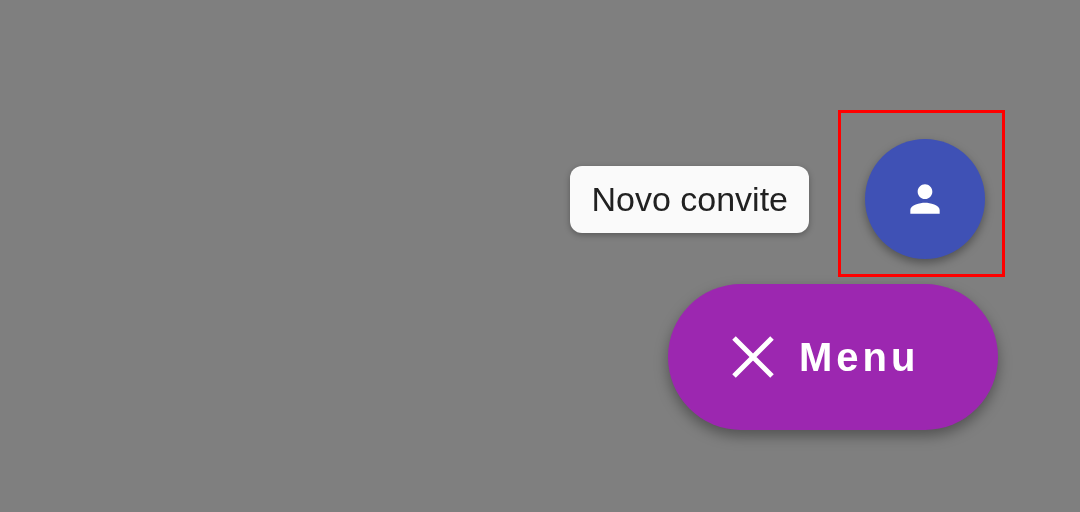  Describe the element at coordinates (689, 199) in the screenshot. I see `action-label: Novo convite` at that location.